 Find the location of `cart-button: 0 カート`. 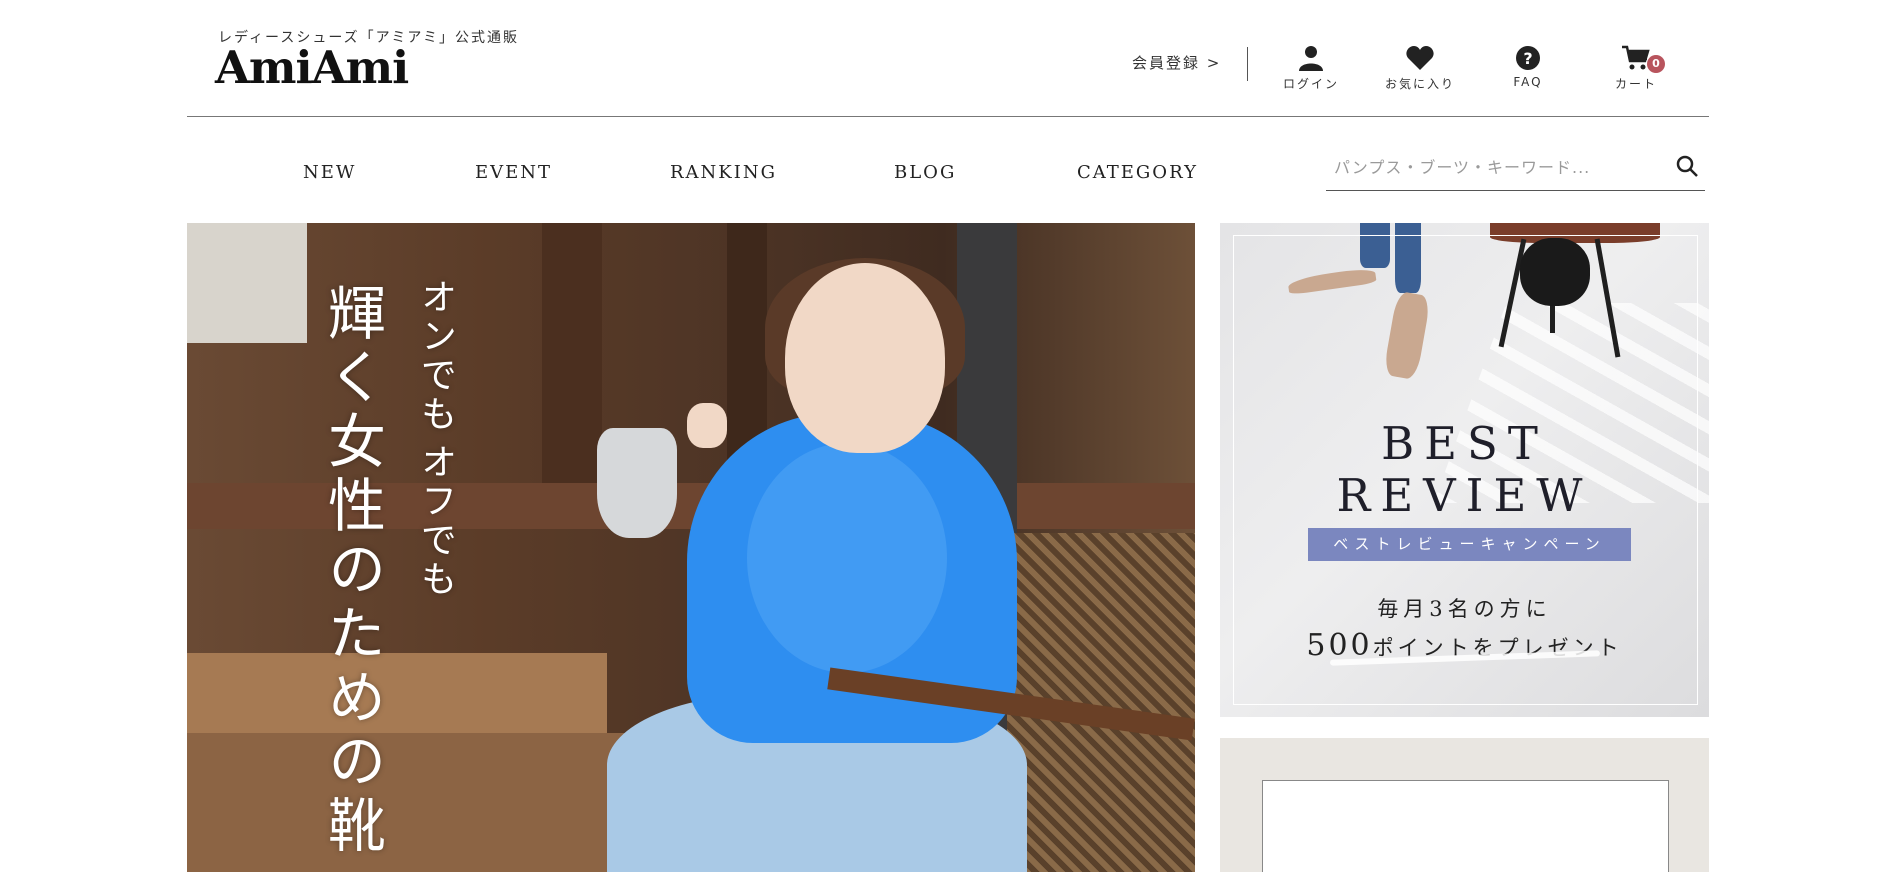

cart-button: 0 カート is located at coordinates (1636, 68).